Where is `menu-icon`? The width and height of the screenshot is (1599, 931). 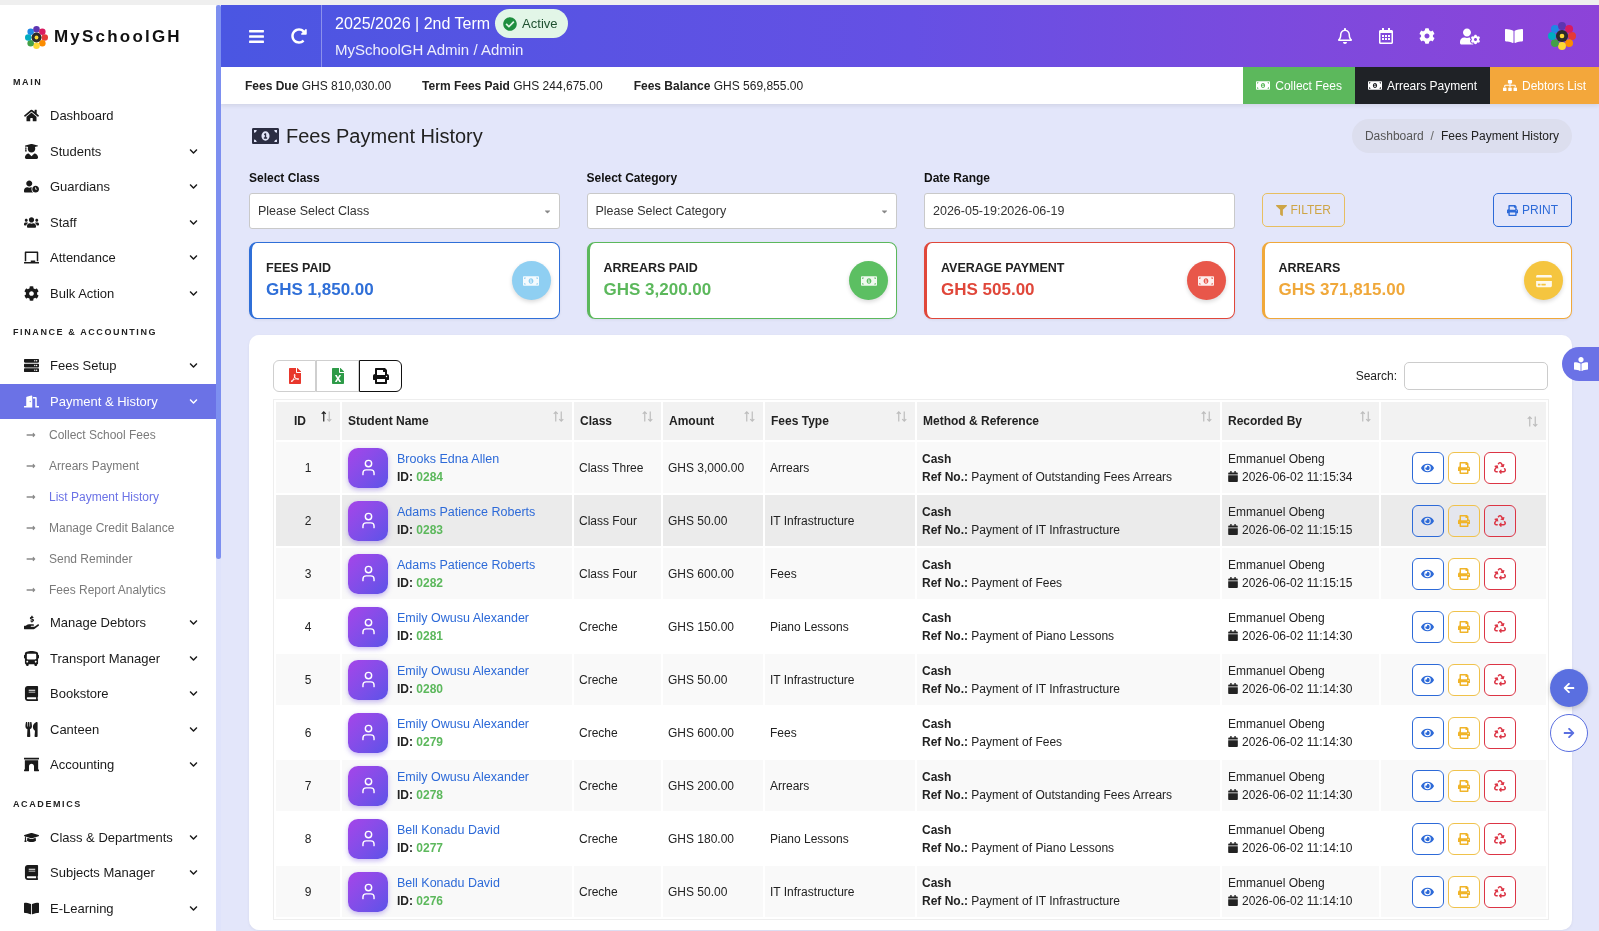
menu-icon is located at coordinates (256, 36).